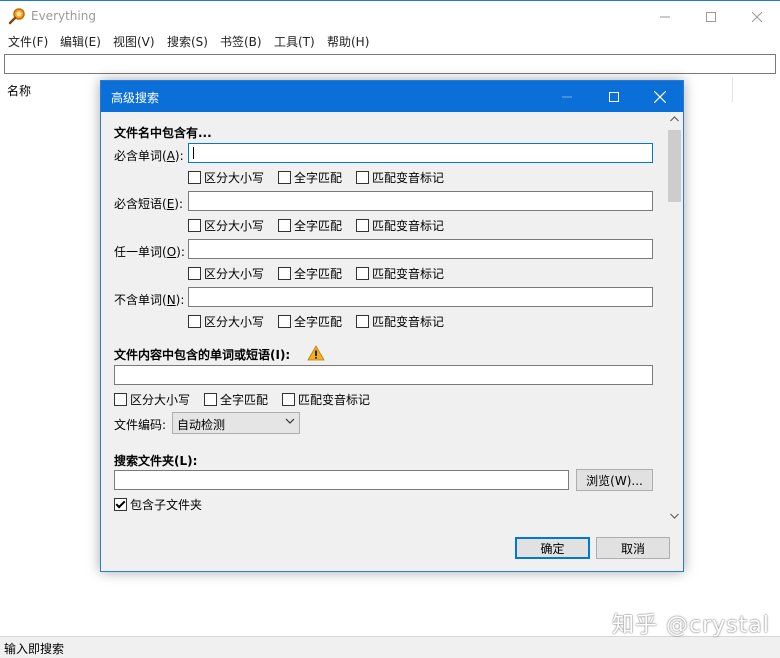 This screenshot has height=658, width=780. What do you see at coordinates (226, 225) in the screenshot?
I see `must-phrase-case-checkbox: 区分大小写` at bounding box center [226, 225].